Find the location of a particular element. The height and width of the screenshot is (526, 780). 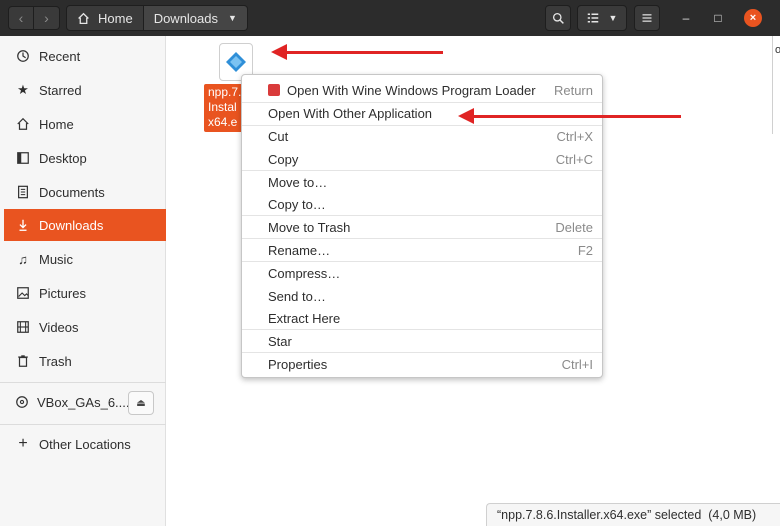

path-current-label: Downloads is located at coordinates (186, 18).